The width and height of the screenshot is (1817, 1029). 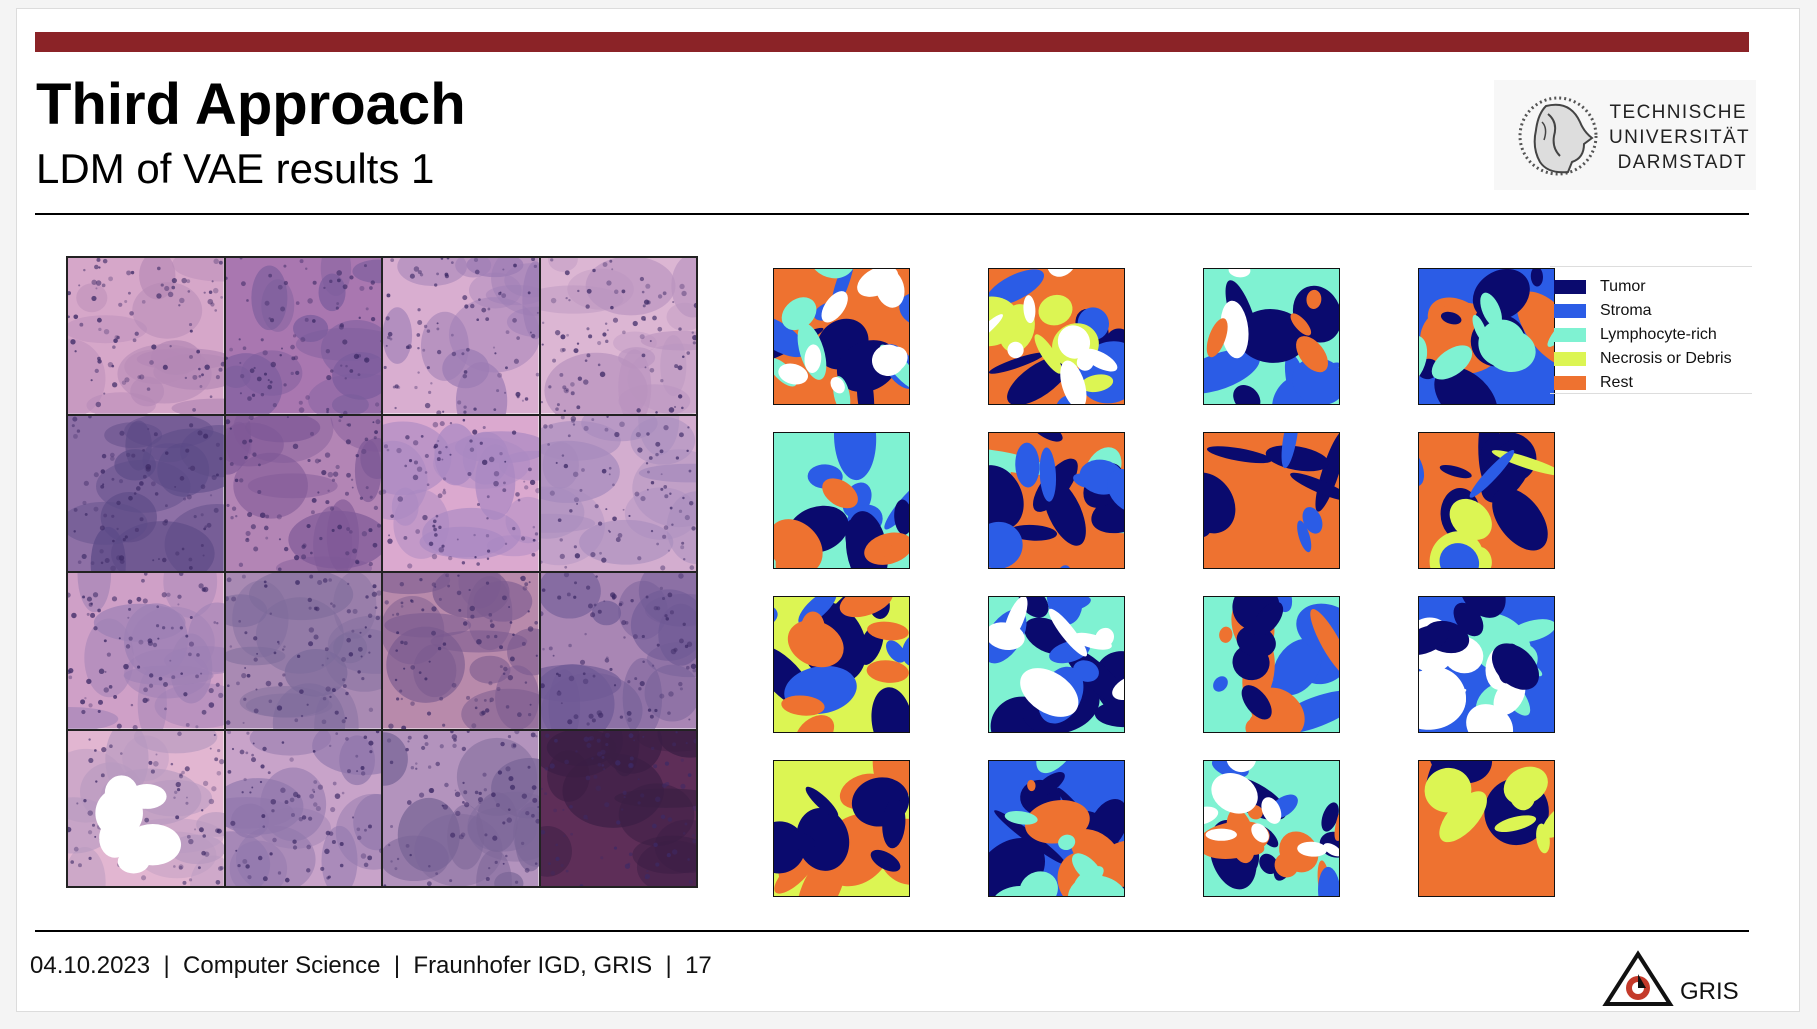 What do you see at coordinates (1709, 991) in the screenshot?
I see `gris-label: GRIS` at bounding box center [1709, 991].